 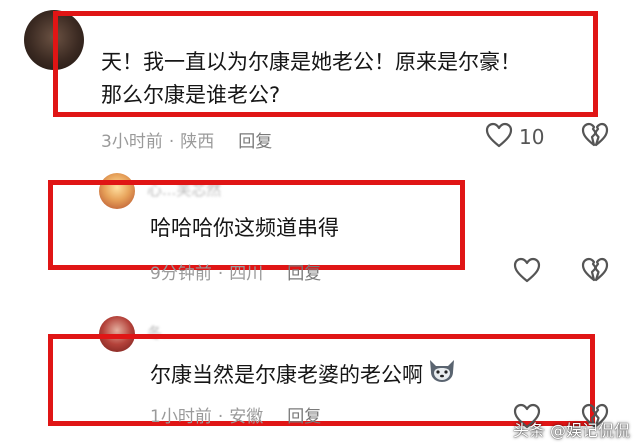 What do you see at coordinates (311, 62) in the screenshot?
I see `comment-line: 天！我一直以为尔康是她老公！原来是尔豪！` at bounding box center [311, 62].